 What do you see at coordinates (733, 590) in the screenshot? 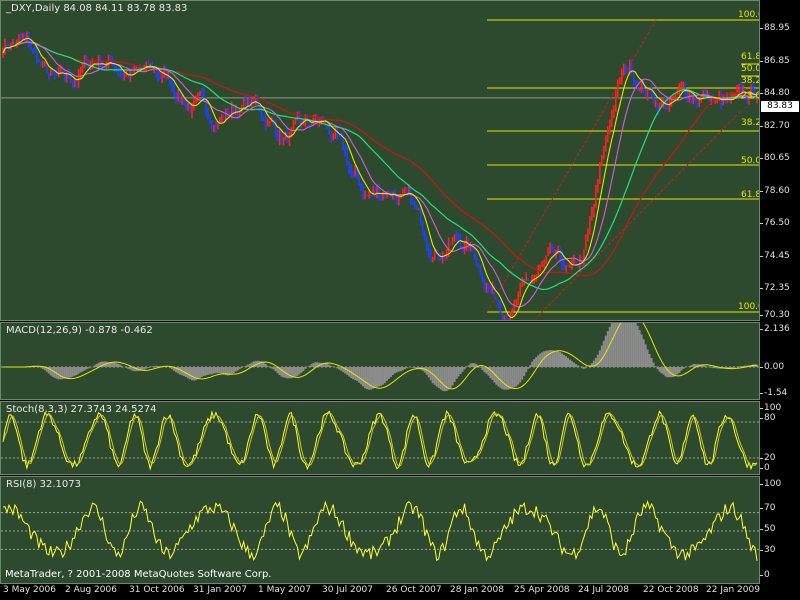
I see `time-tick: 22 Jan 2009` at bounding box center [733, 590].